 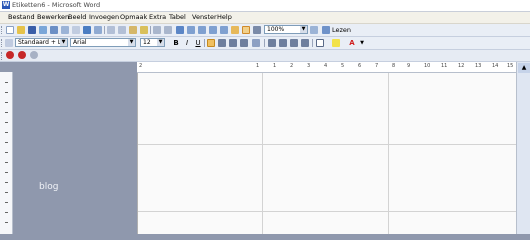 I want to click on copy-icon, so click(x=122, y=30).